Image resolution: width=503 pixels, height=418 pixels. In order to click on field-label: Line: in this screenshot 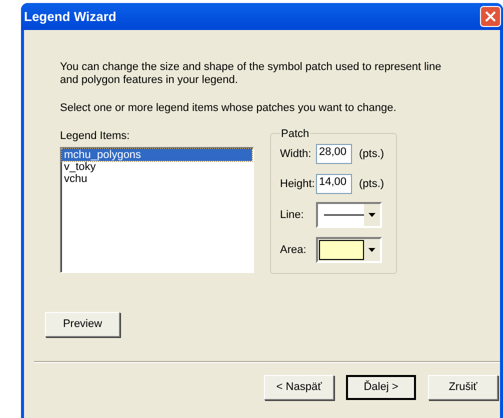, I will do `click(292, 215)`.